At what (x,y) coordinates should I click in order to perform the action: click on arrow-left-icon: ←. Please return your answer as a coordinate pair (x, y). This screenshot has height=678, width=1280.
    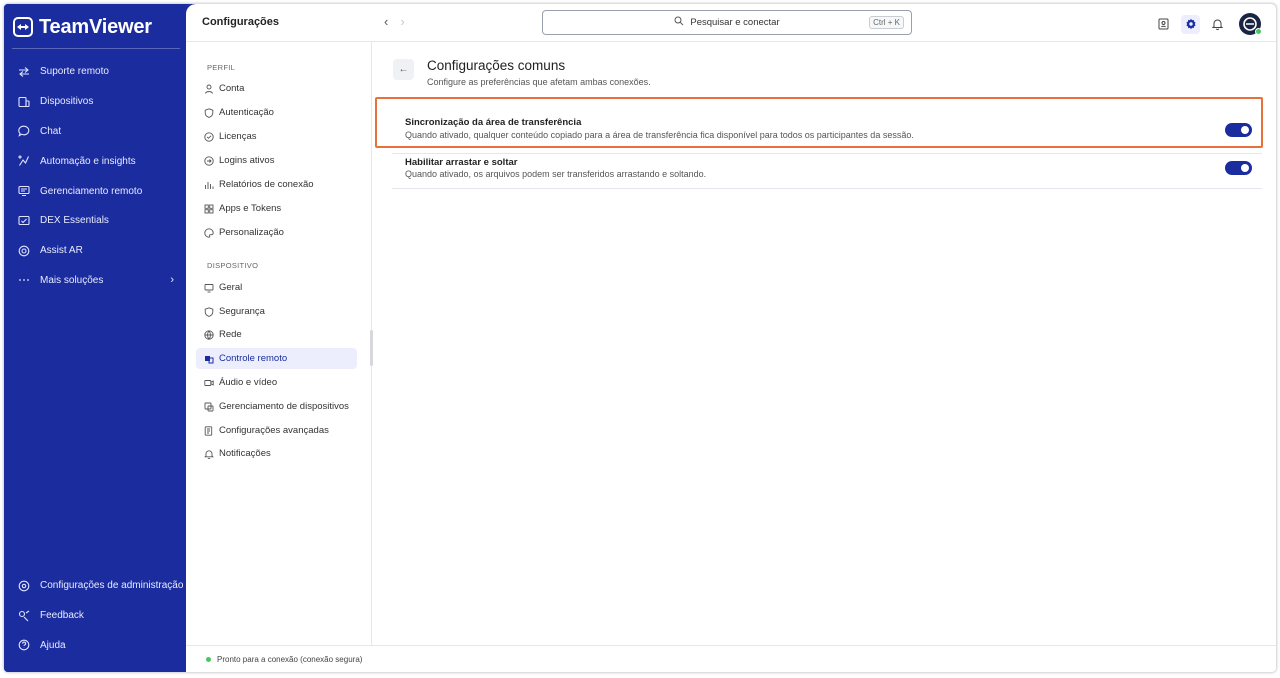
    Looking at the image, I should click on (403, 69).